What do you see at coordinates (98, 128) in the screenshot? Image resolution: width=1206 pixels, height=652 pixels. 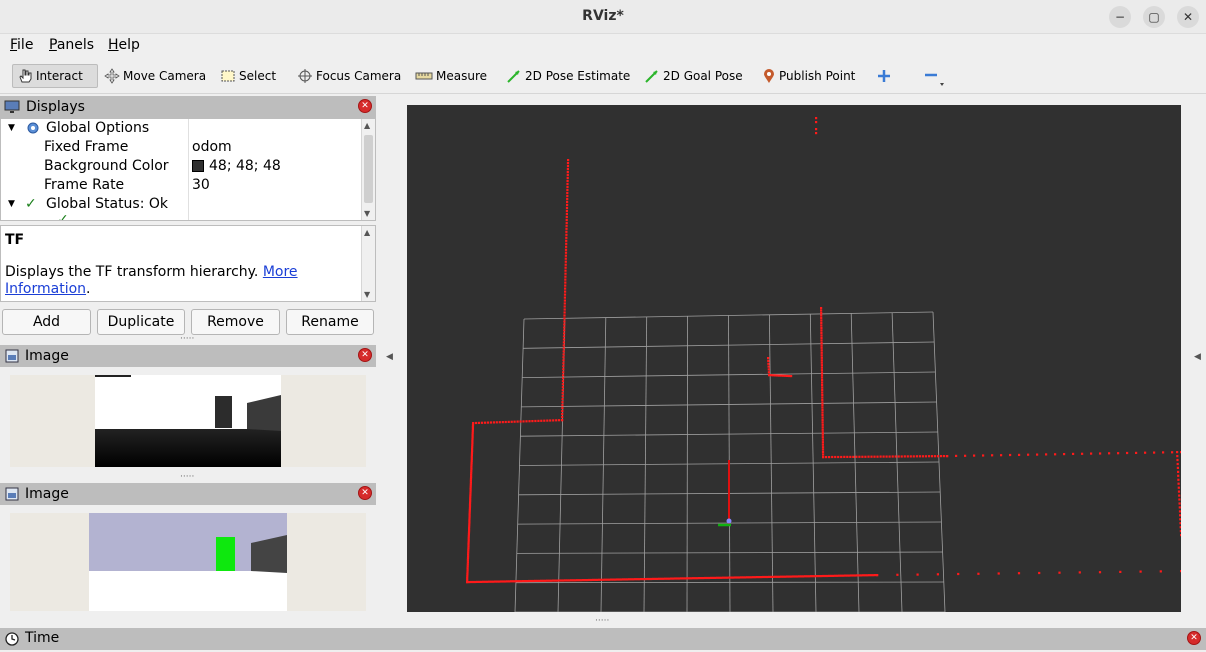 I see `global-options-label: Global Options` at bounding box center [98, 128].